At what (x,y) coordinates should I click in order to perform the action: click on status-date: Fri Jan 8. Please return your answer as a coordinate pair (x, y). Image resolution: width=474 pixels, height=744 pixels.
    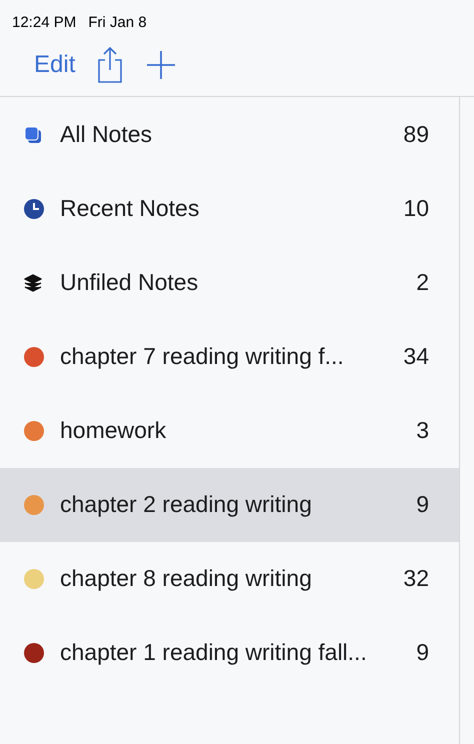
    Looking at the image, I should click on (117, 23).